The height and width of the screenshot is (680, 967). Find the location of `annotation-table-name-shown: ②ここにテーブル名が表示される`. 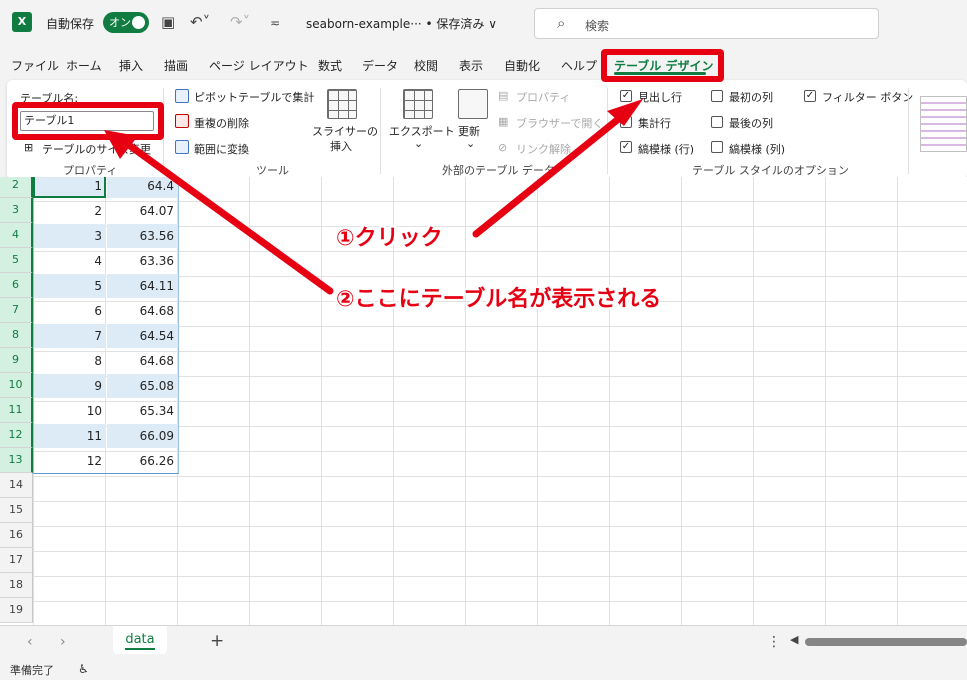

annotation-table-name-shown: ②ここにテーブル名が表示される is located at coordinates (499, 299).